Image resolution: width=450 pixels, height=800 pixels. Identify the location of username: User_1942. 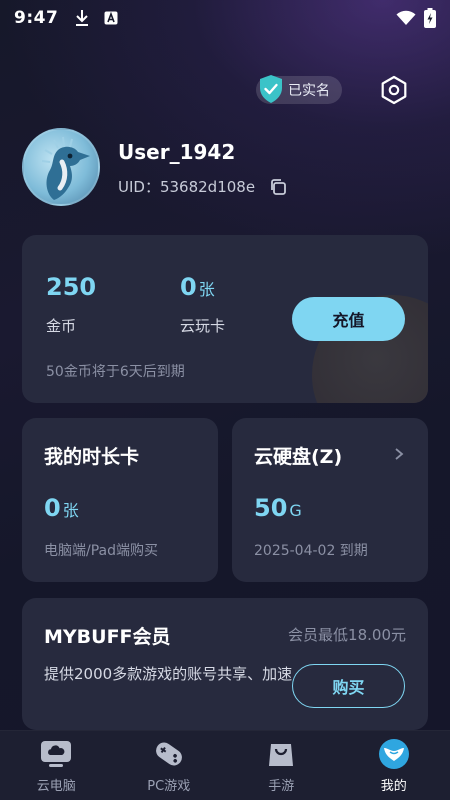
(177, 152).